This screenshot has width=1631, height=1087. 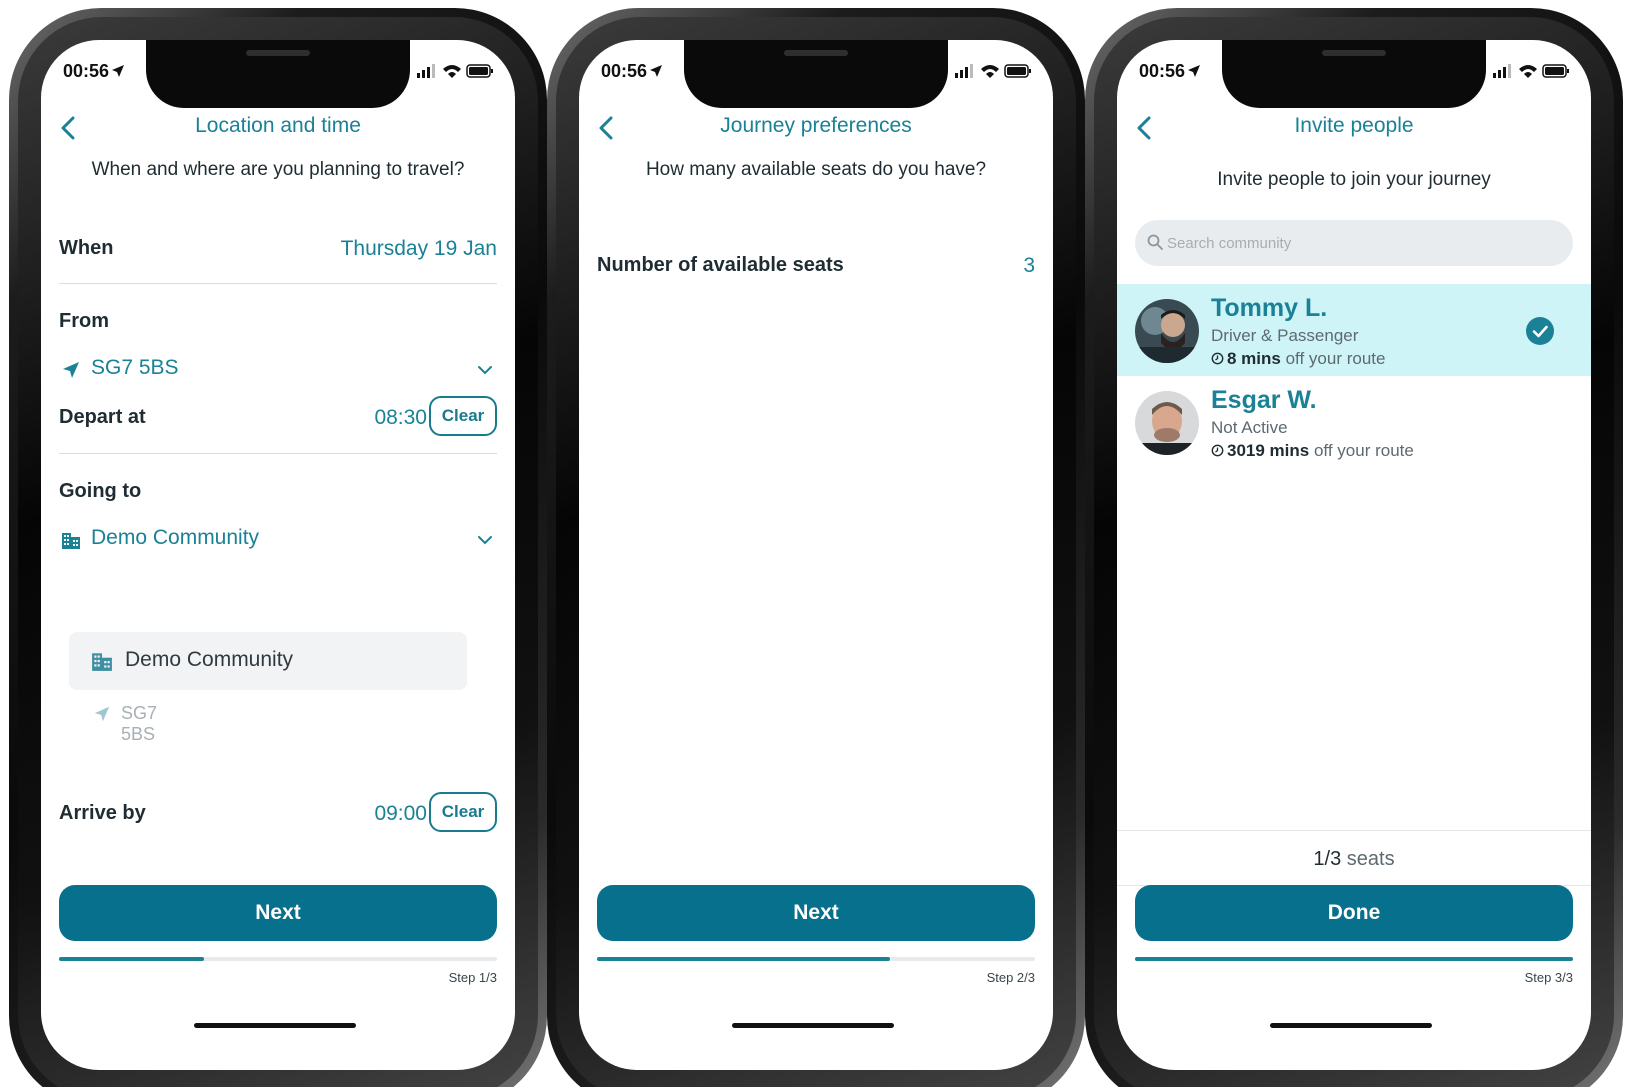 I want to click on search-input, so click(x=1357, y=243).